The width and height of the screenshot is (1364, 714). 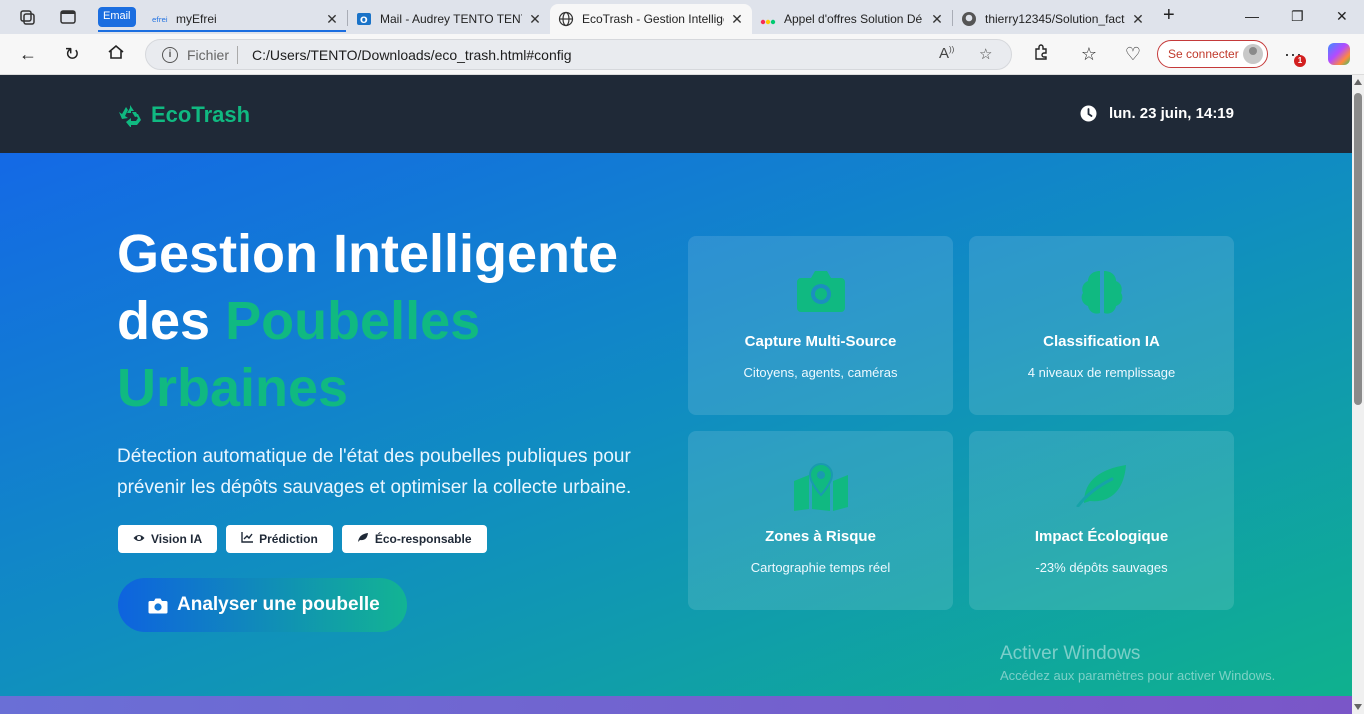 What do you see at coordinates (27, 17) in the screenshot?
I see `workspaces-icon` at bounding box center [27, 17].